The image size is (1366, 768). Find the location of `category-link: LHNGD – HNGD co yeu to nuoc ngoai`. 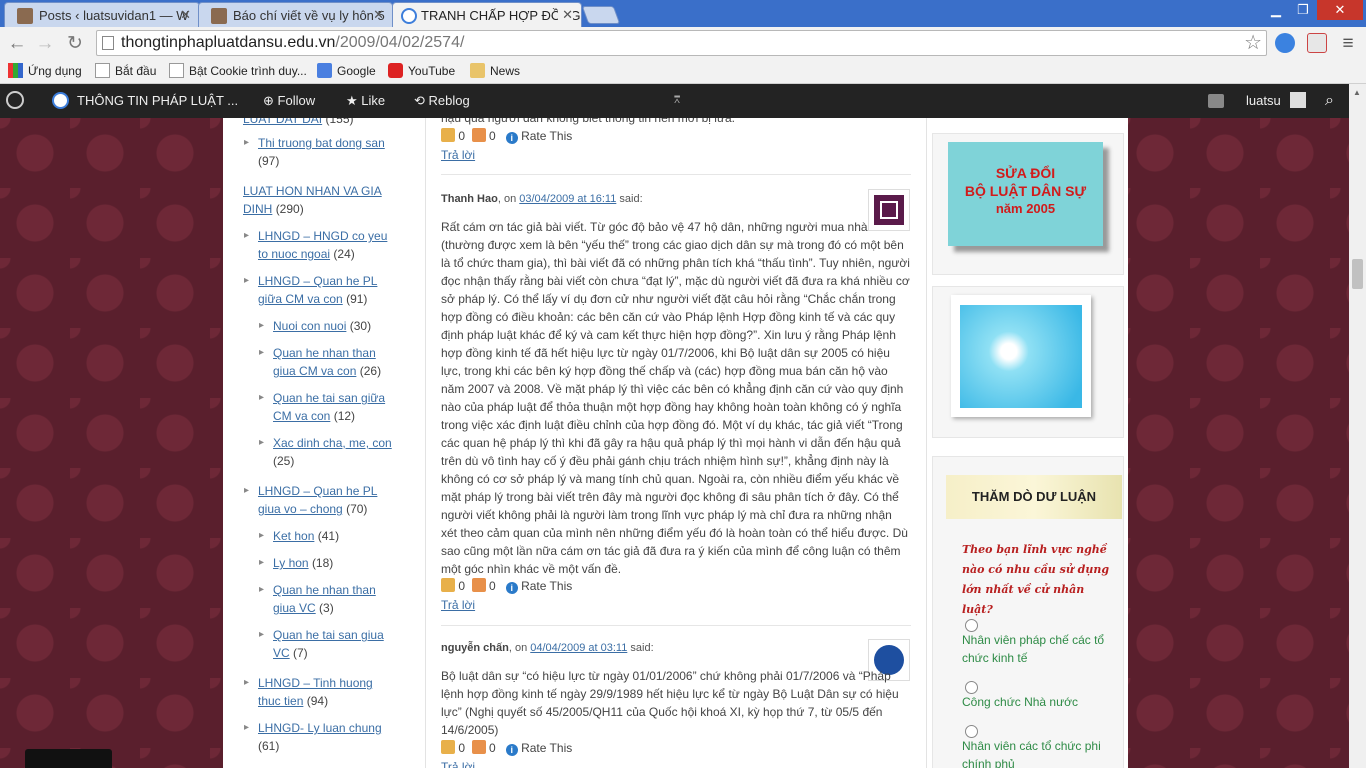

category-link: LHNGD – HNGD co yeu to nuoc ngoai is located at coordinates (322, 245).